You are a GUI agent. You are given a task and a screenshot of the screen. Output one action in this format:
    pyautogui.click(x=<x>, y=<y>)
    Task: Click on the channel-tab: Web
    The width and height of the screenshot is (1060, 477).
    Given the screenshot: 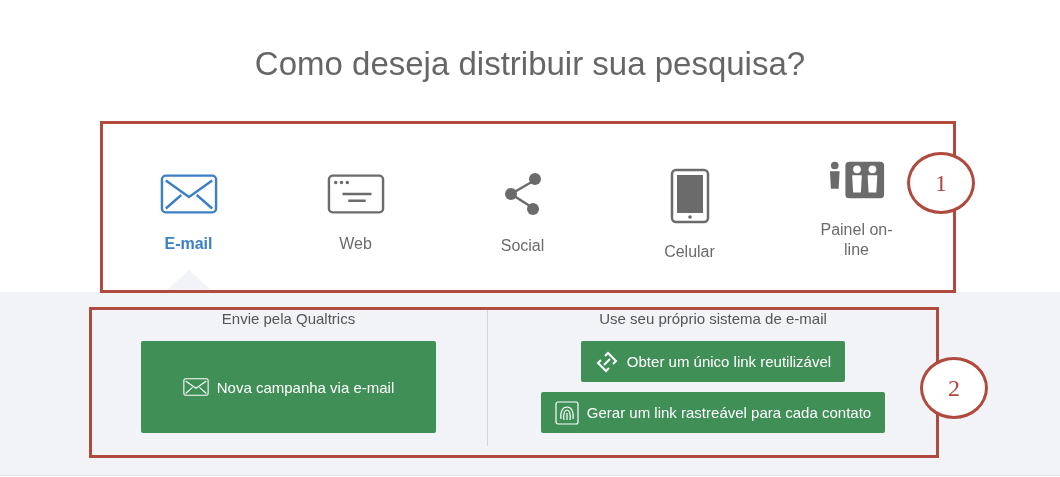 What is the action you would take?
    pyautogui.click(x=355, y=212)
    